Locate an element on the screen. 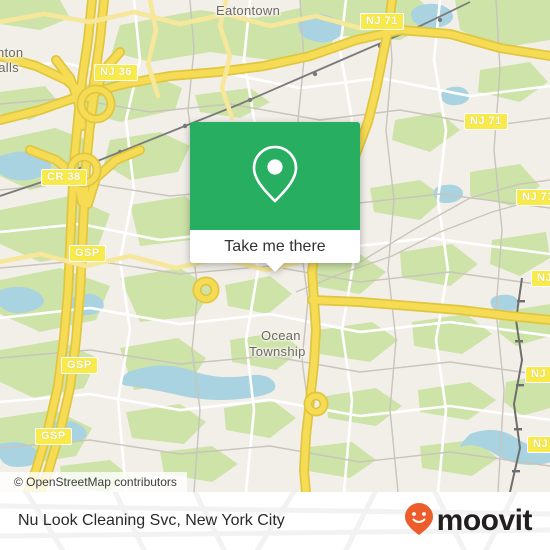  popup-header is located at coordinates (275, 176).